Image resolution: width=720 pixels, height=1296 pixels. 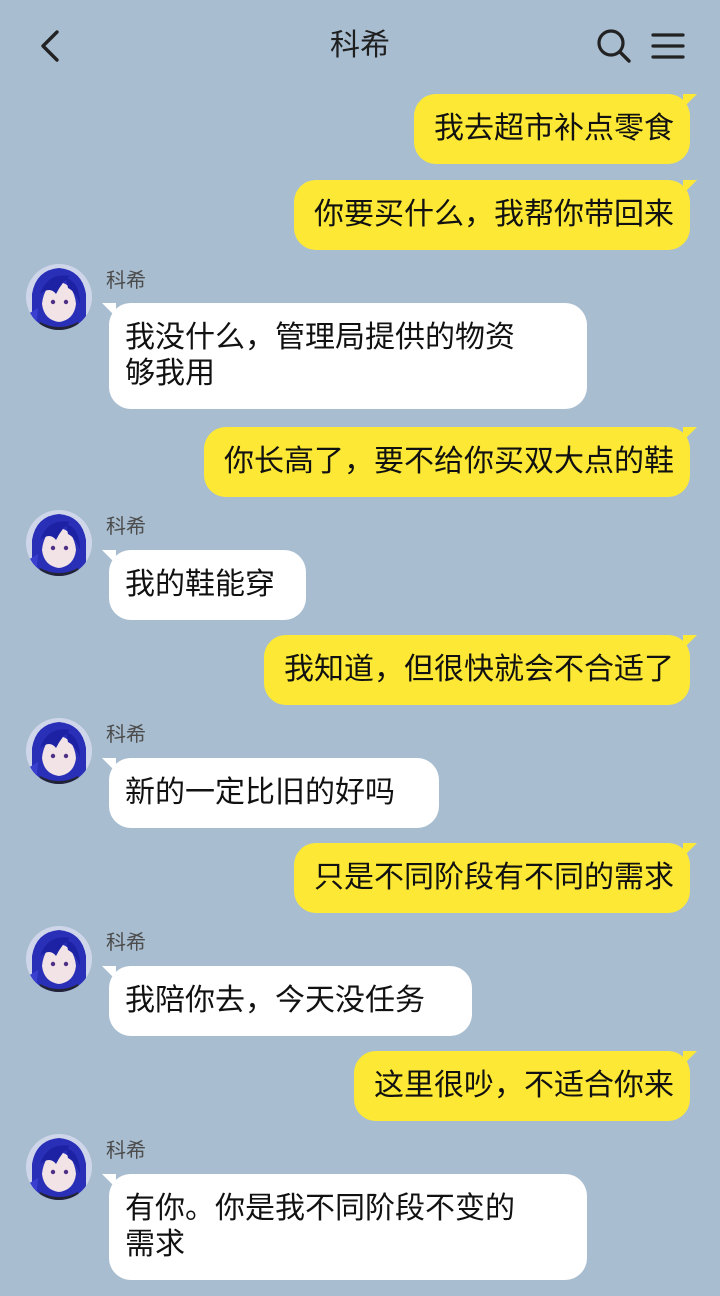 I want to click on menu-icon, so click(x=668, y=46).